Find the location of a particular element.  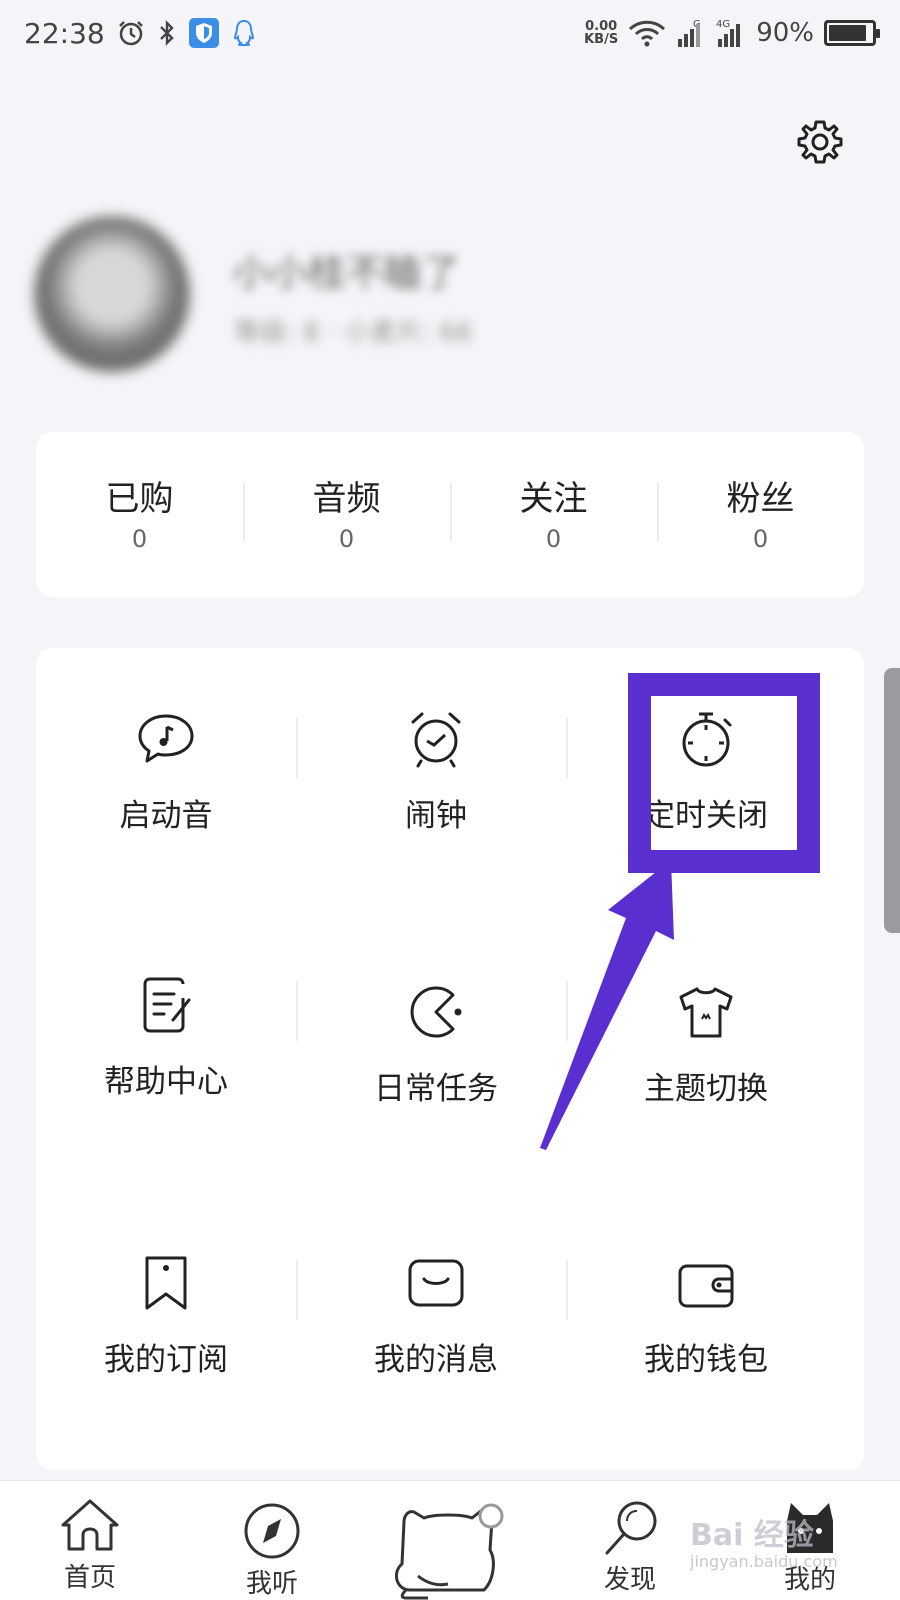

wallet-icon is located at coordinates (706, 1286).